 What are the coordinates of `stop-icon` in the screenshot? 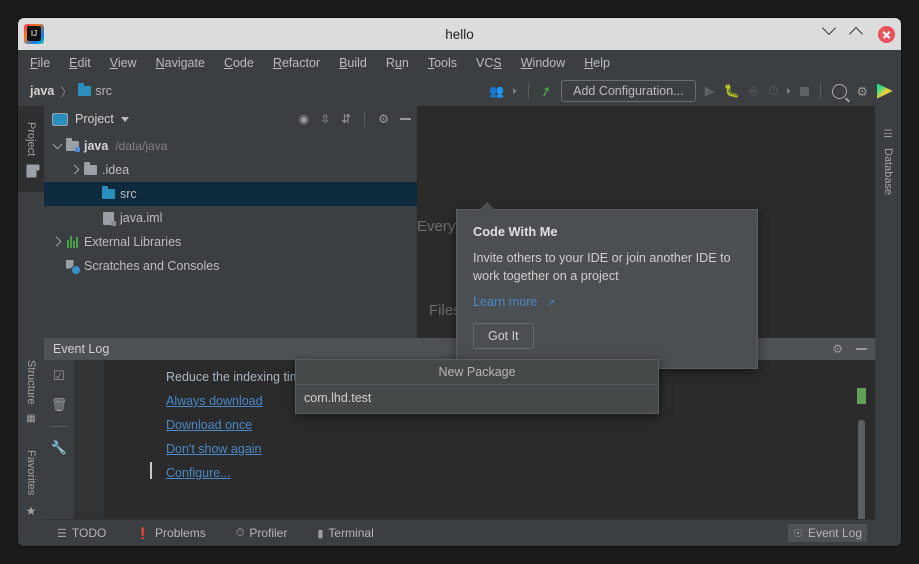 It's located at (805, 91).